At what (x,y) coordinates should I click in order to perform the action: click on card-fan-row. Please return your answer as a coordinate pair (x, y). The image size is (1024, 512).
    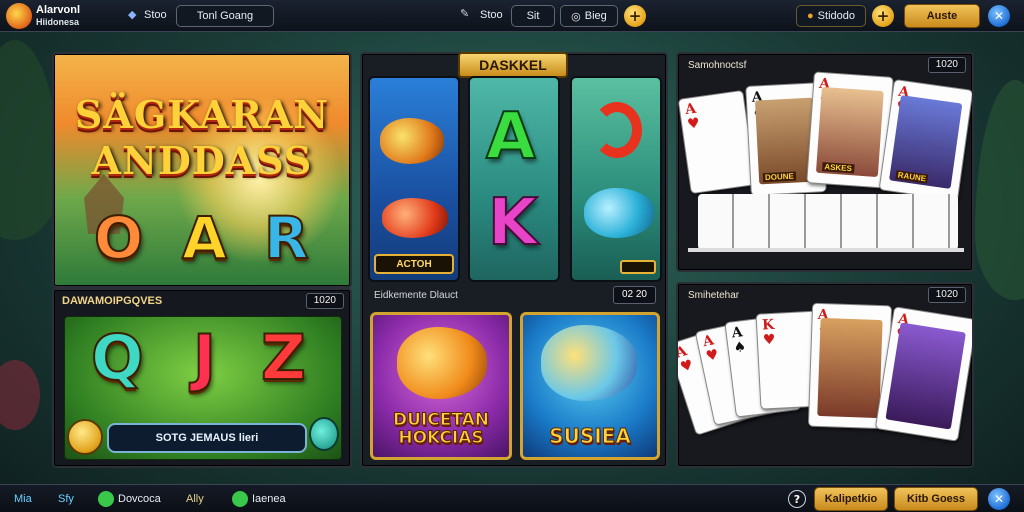
    Looking at the image, I should click on (828, 222).